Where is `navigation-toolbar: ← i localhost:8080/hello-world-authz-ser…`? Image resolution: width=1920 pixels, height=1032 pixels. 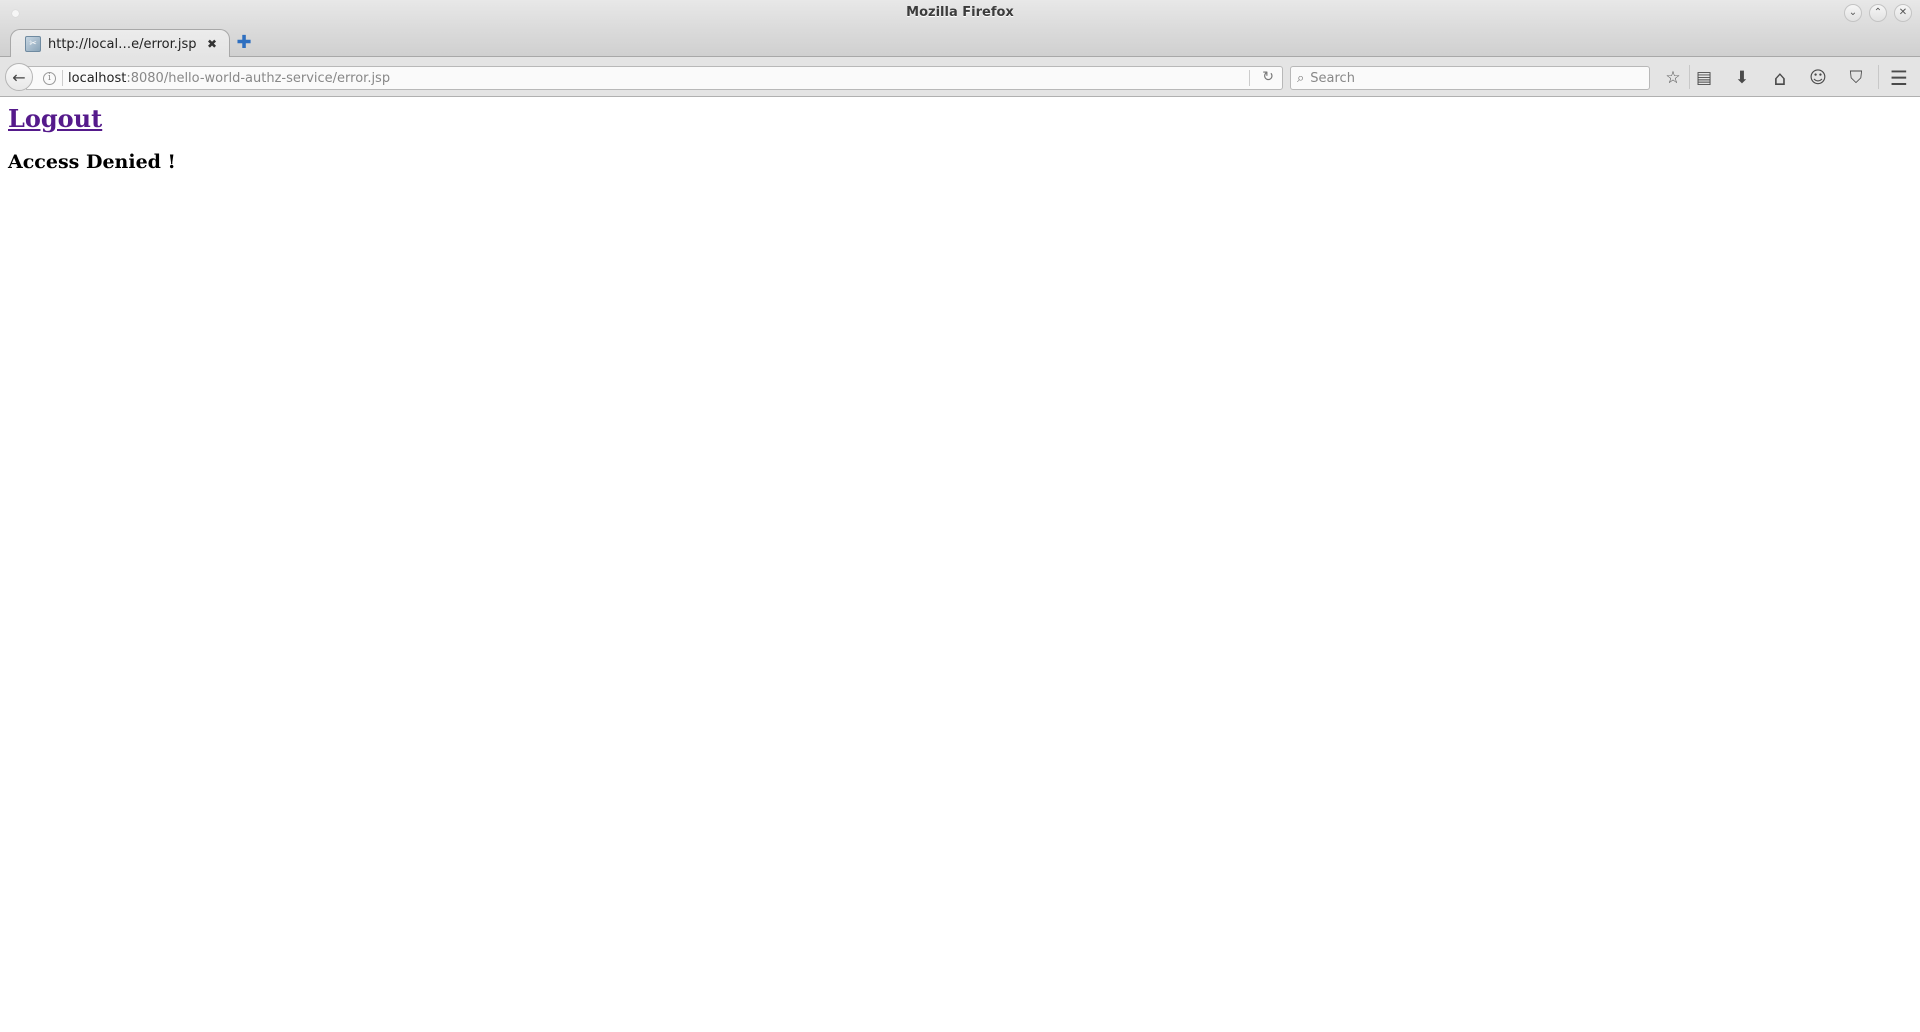 navigation-toolbar: ← i localhost:8080/hello-world-authz-ser… is located at coordinates (960, 77).